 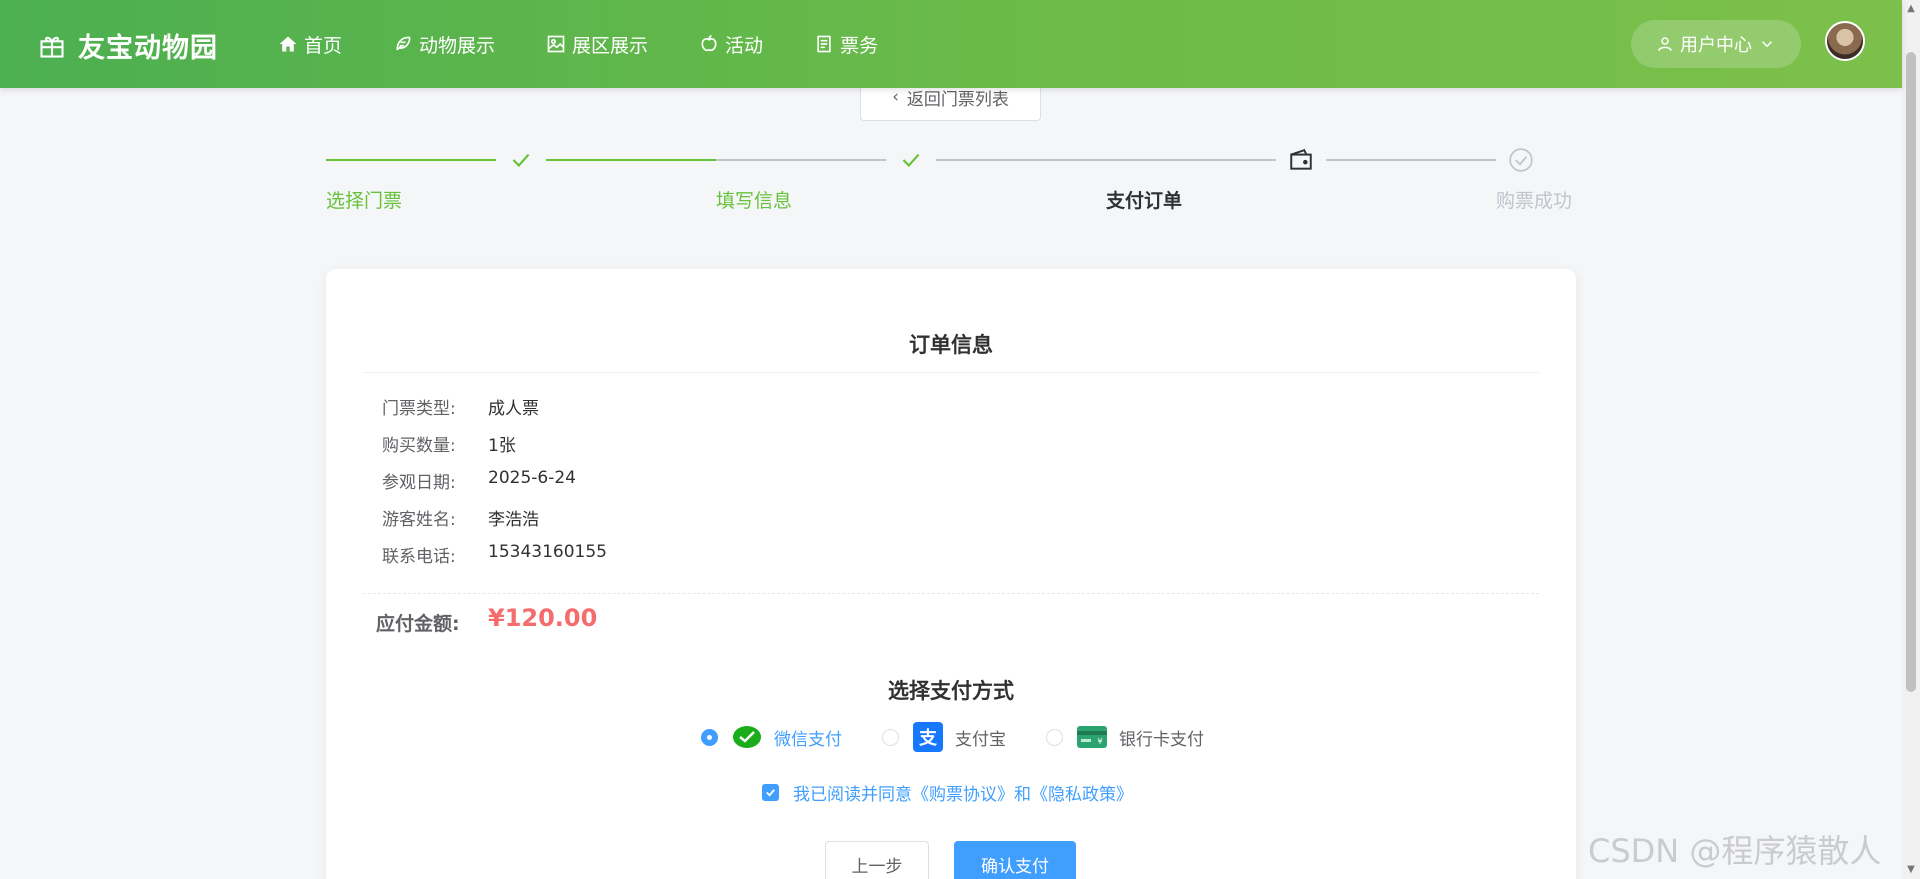 What do you see at coordinates (709, 43) in the screenshot?
I see `apple-icon` at bounding box center [709, 43].